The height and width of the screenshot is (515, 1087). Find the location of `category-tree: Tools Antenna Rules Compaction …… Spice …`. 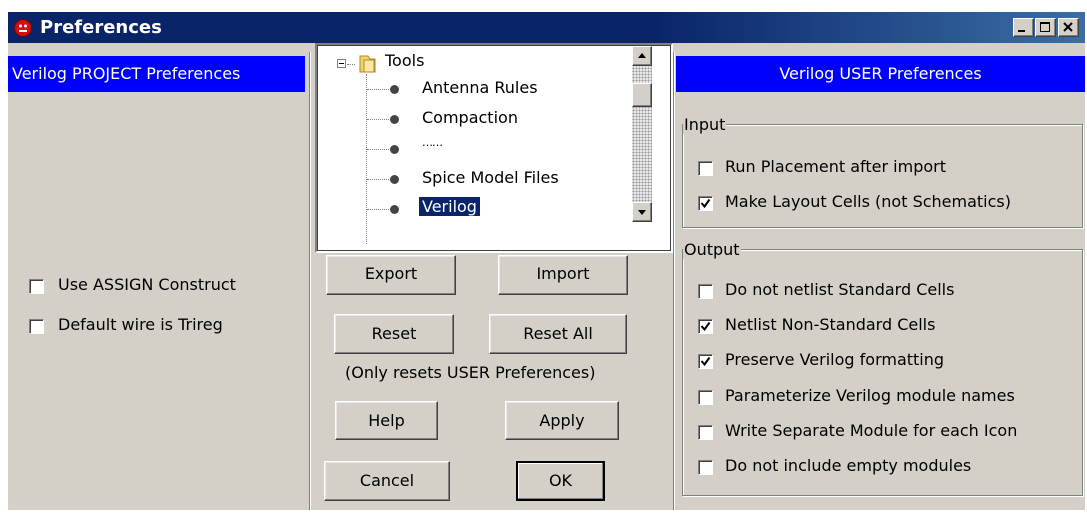

category-tree: Tools Antenna Rules Compaction …… Spice … is located at coordinates (494, 148).